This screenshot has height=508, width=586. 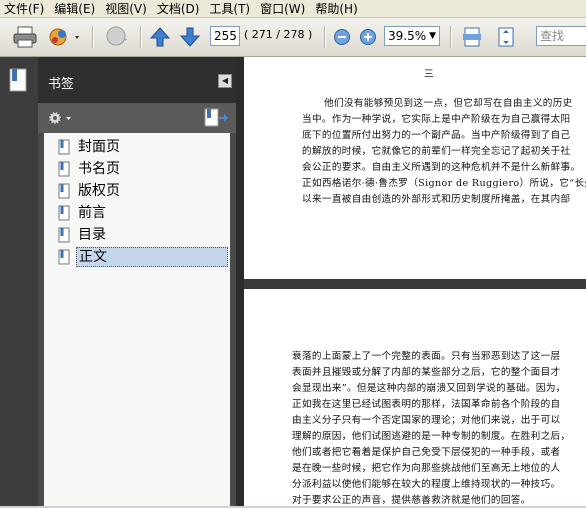 I want to click on collaborate-button, so click(x=116, y=37).